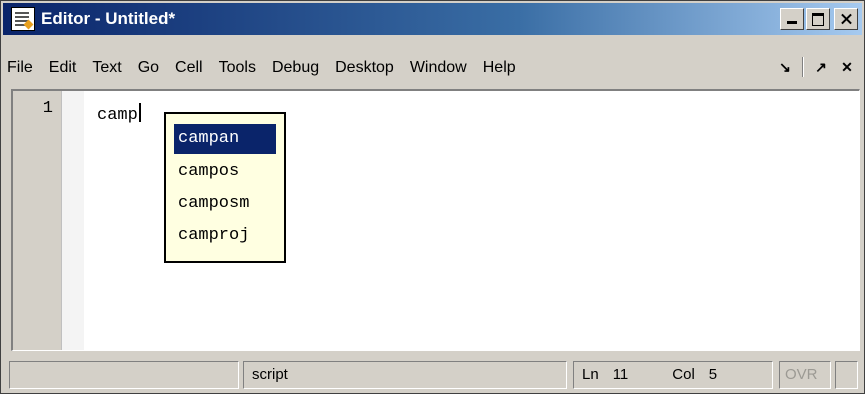  I want to click on window-controls, so click(819, 19).